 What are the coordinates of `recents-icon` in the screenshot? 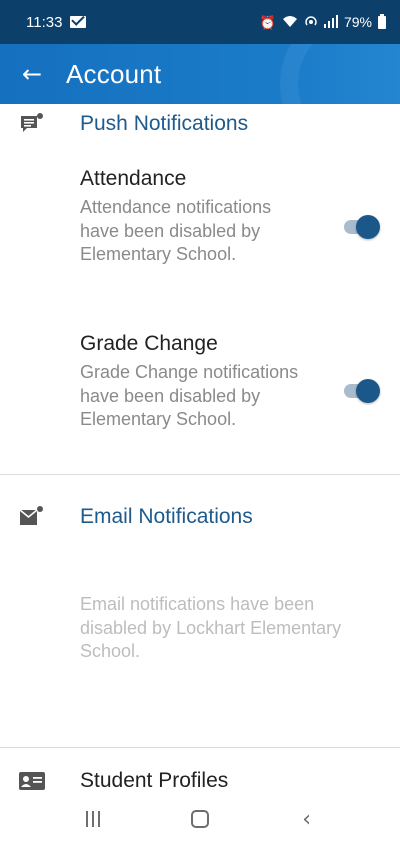 It's located at (93, 819).